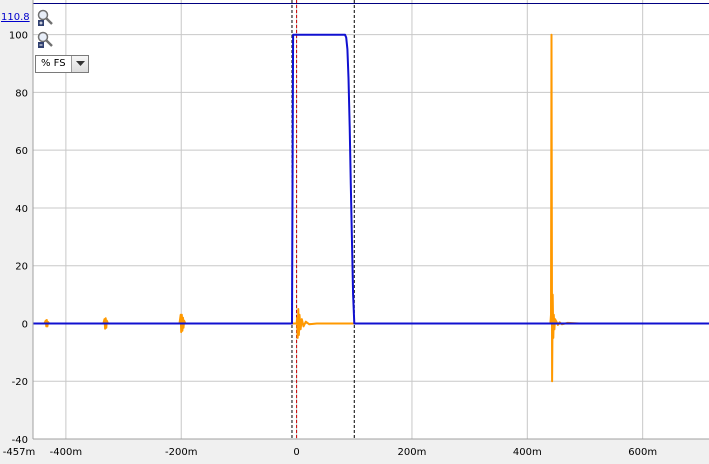 This screenshot has height=464, width=709. I want to click on y-tick-label: 100, so click(18, 36).